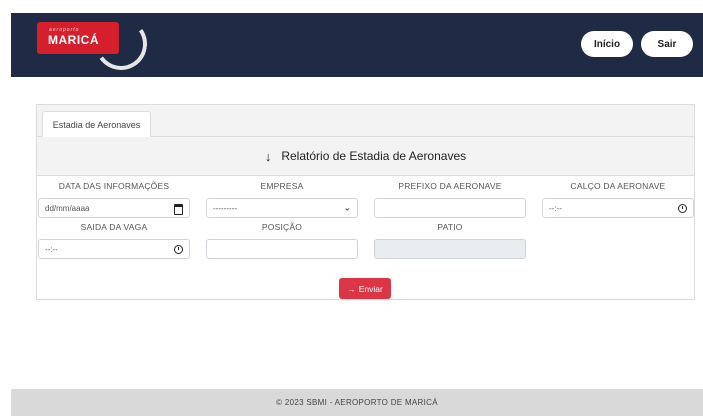 The image size is (703, 416). I want to click on patio-label: PATIO, so click(450, 227).